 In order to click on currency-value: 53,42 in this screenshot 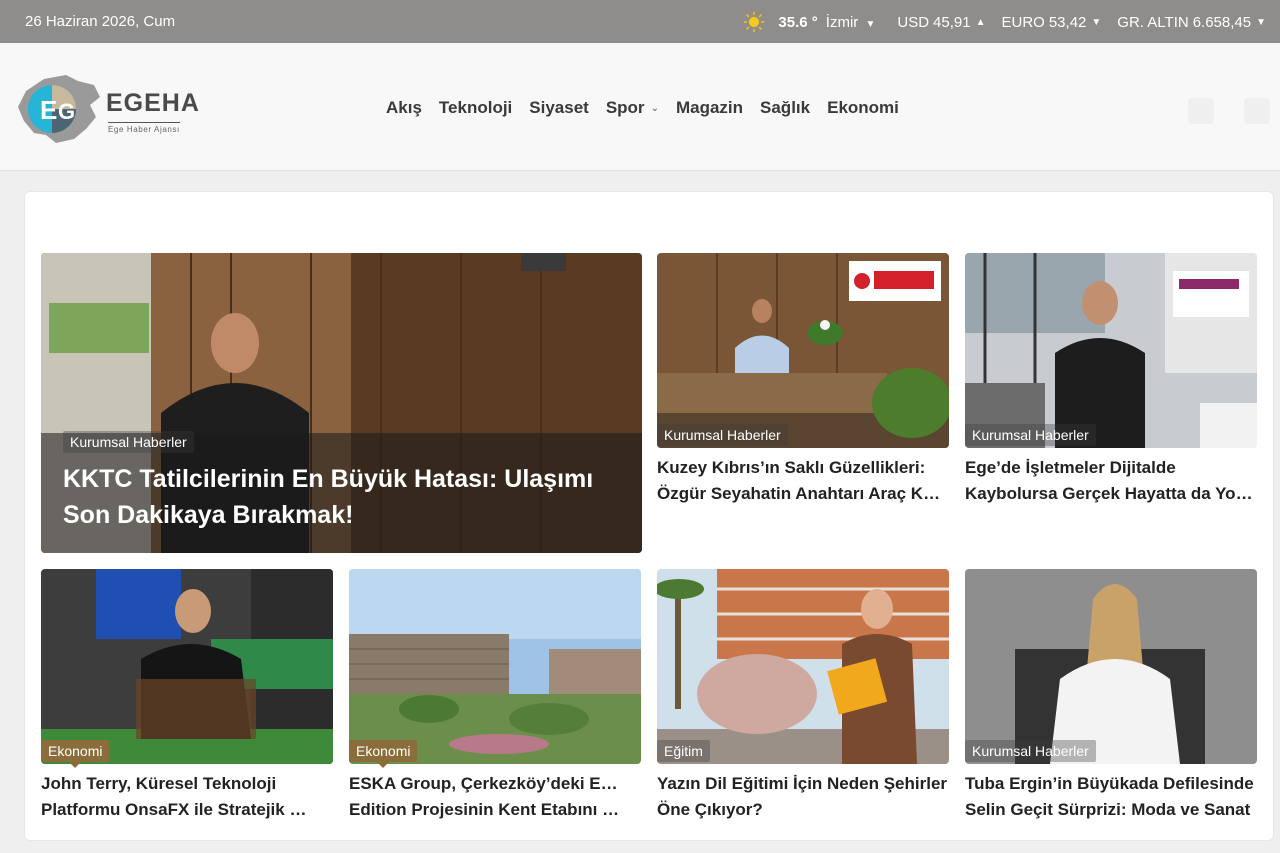, I will do `click(1067, 22)`.